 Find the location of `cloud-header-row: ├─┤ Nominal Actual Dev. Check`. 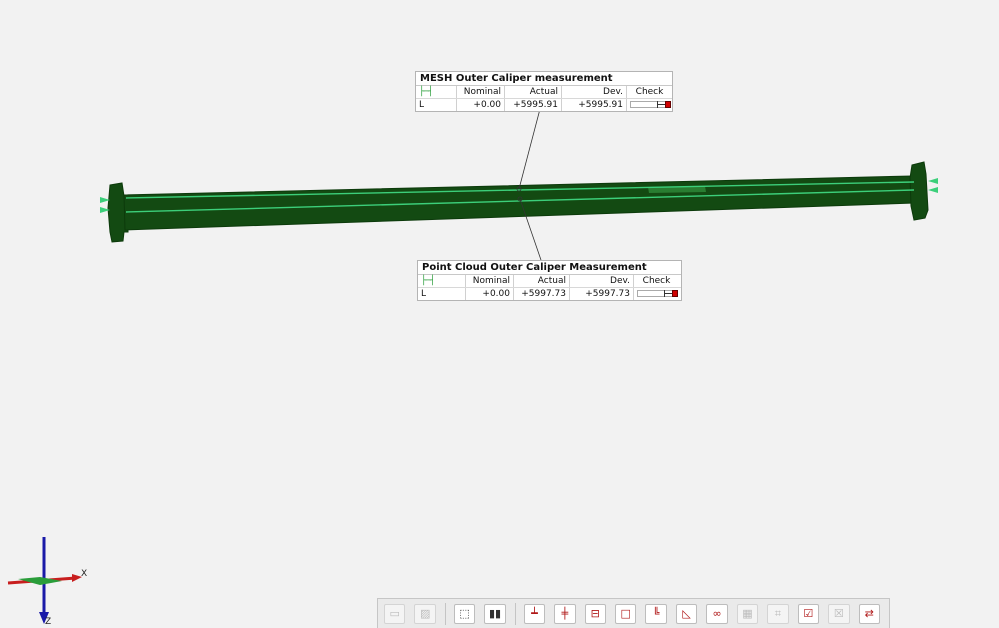

cloud-header-row: ├─┤ Nominal Actual Dev. Check is located at coordinates (549, 281).